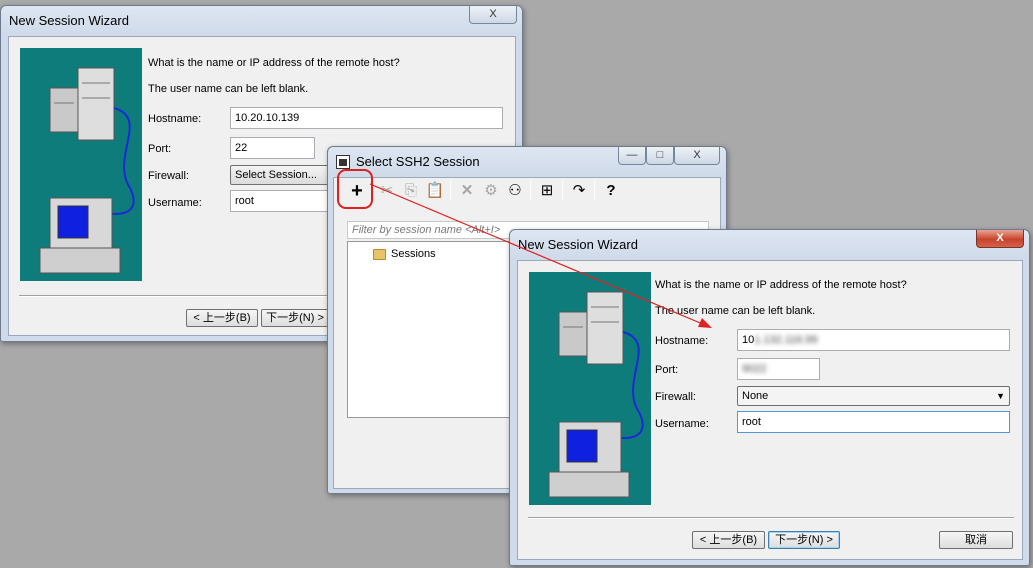  Describe the element at coordinates (755, 396) in the screenshot. I see `firewall-value: None` at that location.